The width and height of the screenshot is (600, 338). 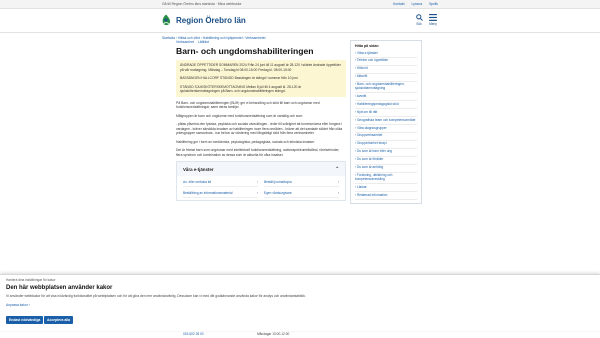 What do you see at coordinates (261, 42) in the screenshot?
I see `page-toplinks: Verksamhet Lättläst` at bounding box center [261, 42].